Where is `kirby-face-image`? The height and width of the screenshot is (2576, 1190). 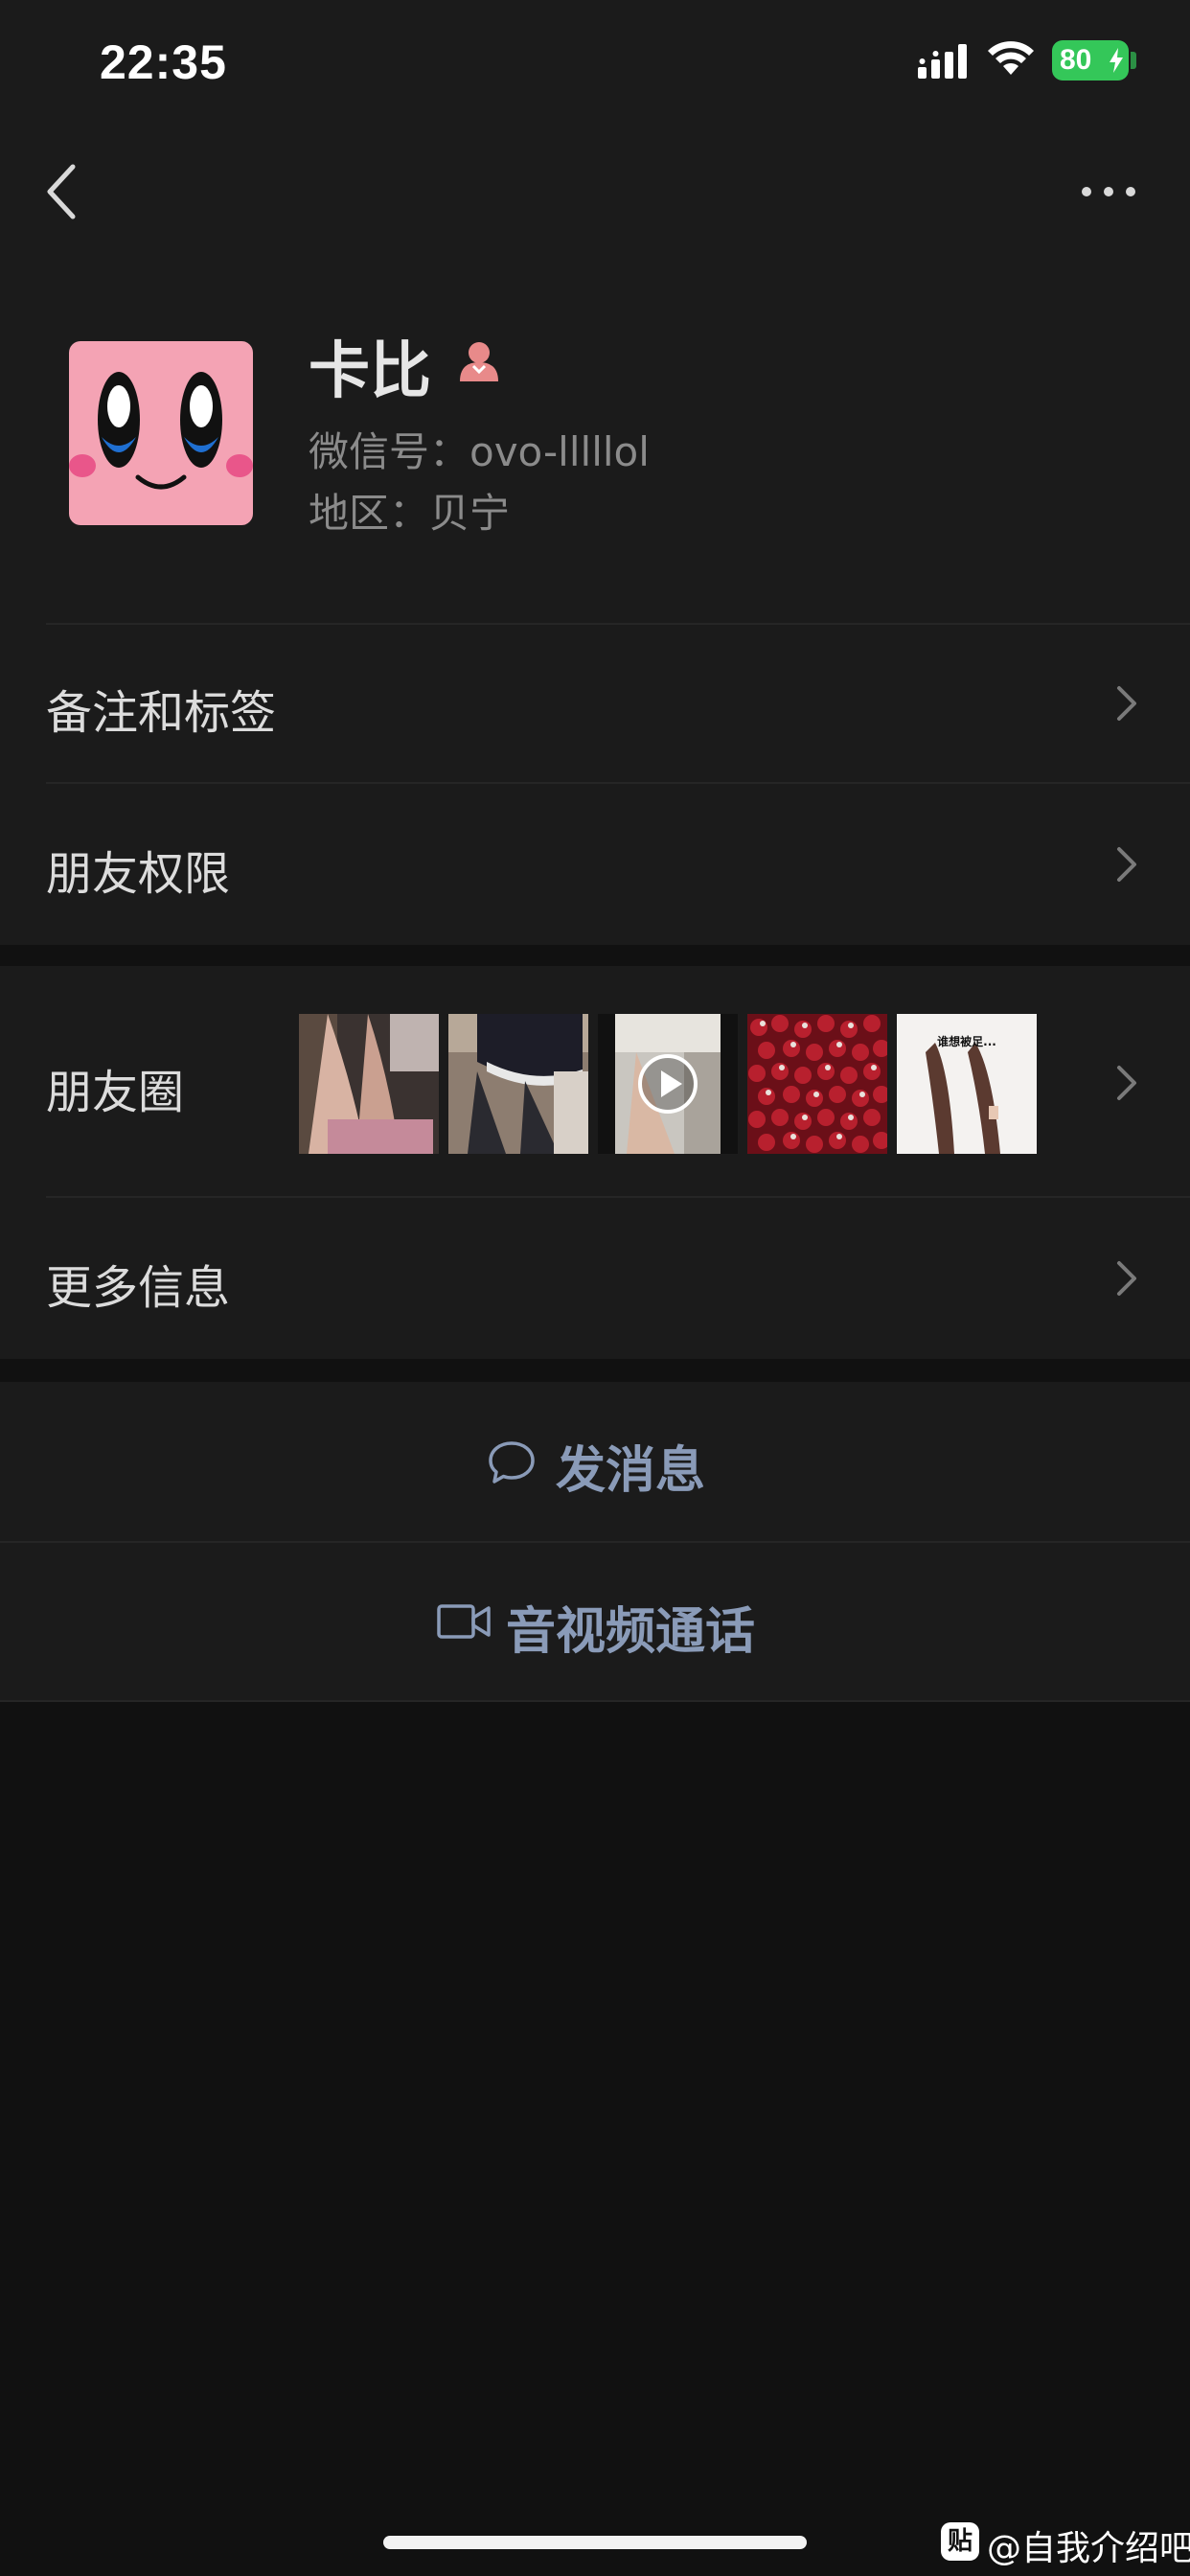 kirby-face-image is located at coordinates (161, 433).